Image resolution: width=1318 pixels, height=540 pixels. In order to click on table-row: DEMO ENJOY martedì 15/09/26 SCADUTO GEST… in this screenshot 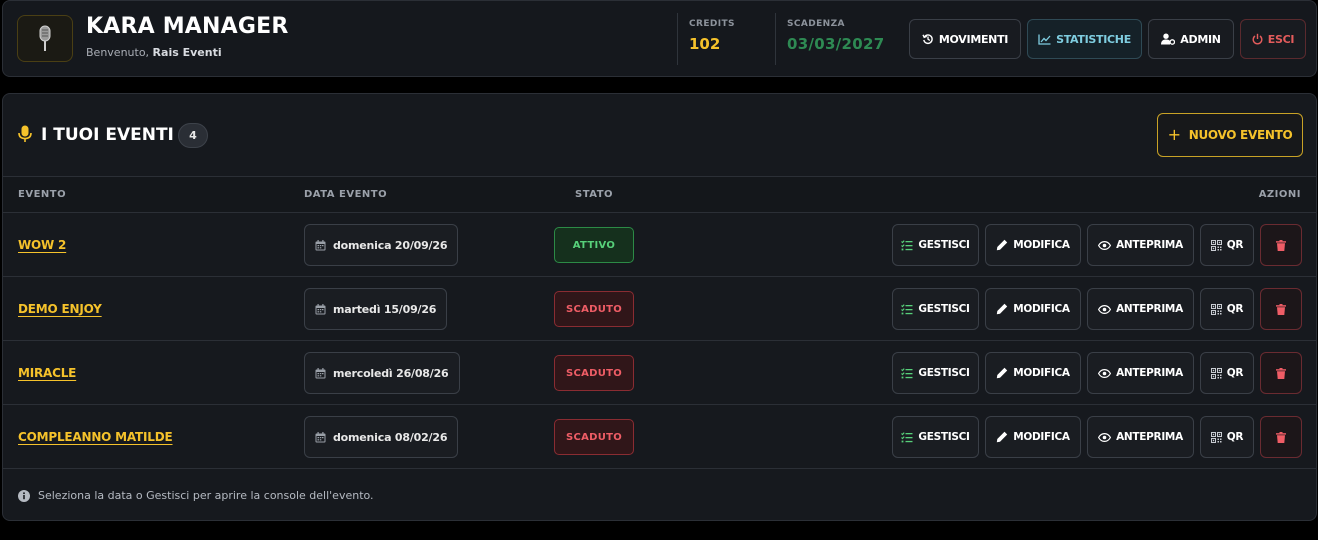, I will do `click(659, 309)`.